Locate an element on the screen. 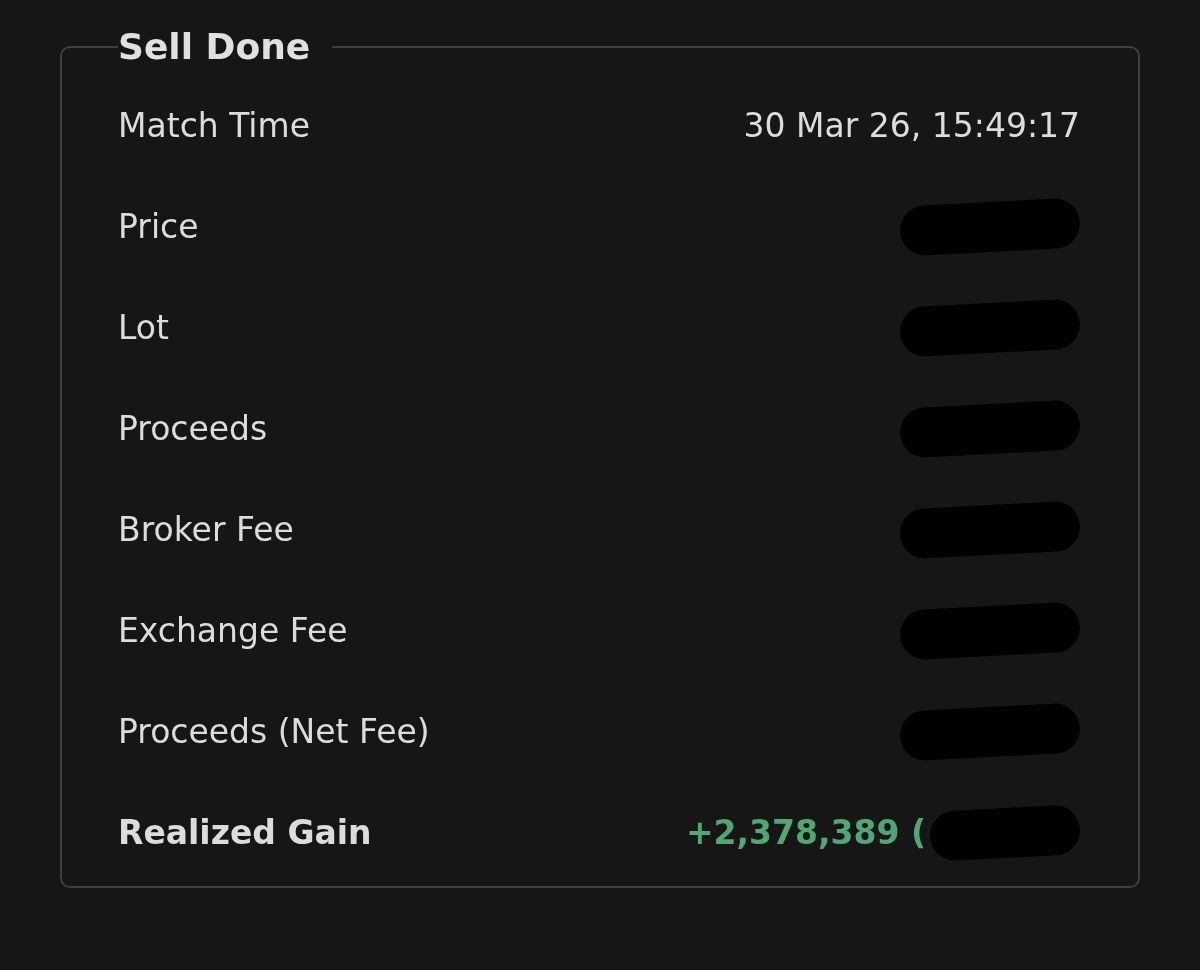 The height and width of the screenshot is (970, 1200). panel-title: Sell Done is located at coordinates (215, 46).